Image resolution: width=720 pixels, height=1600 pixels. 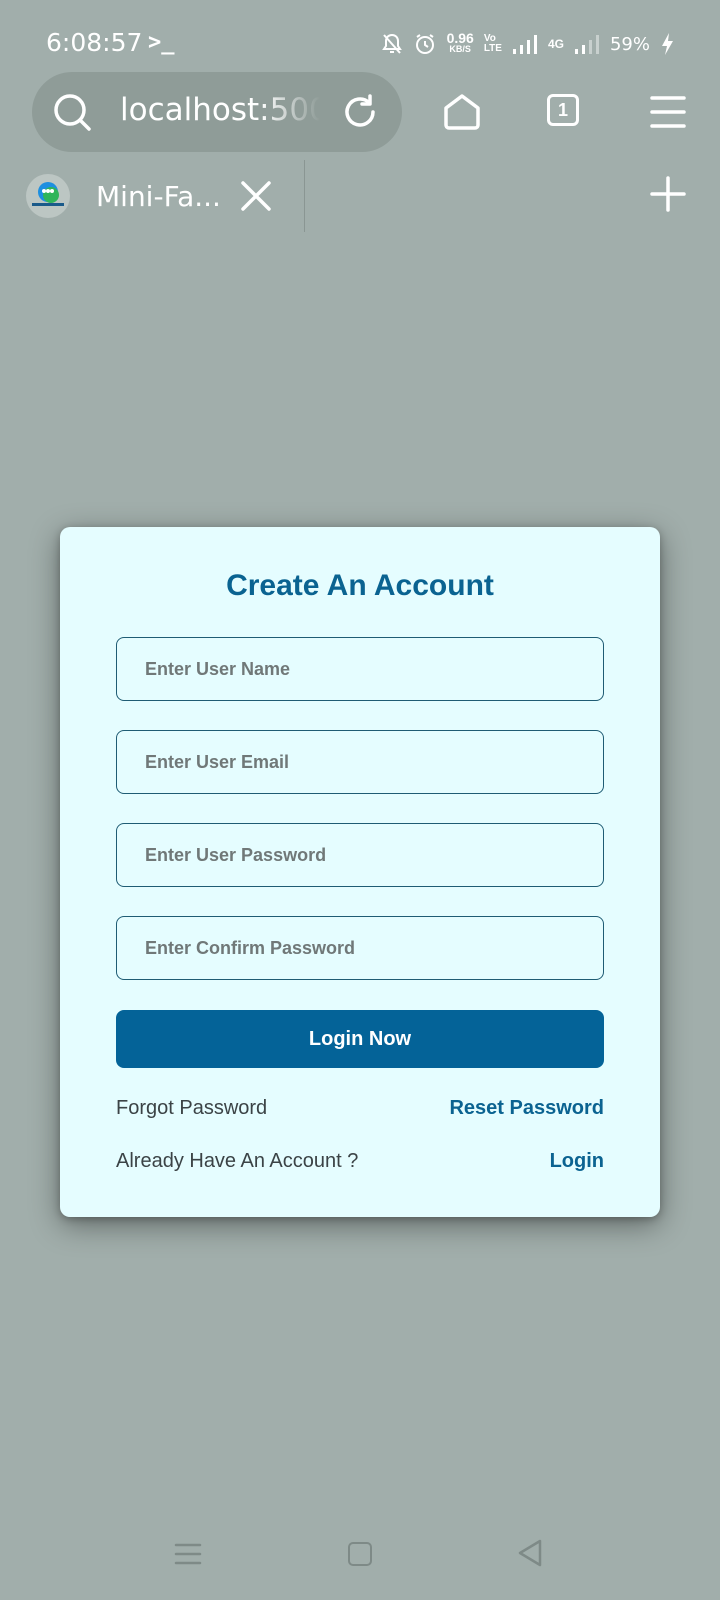 I want to click on site-favicon, so click(x=48, y=196).